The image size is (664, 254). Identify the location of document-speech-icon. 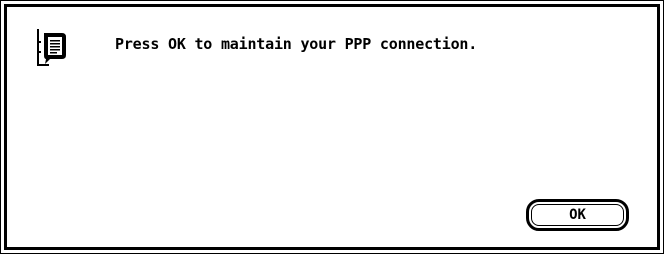
(52, 47).